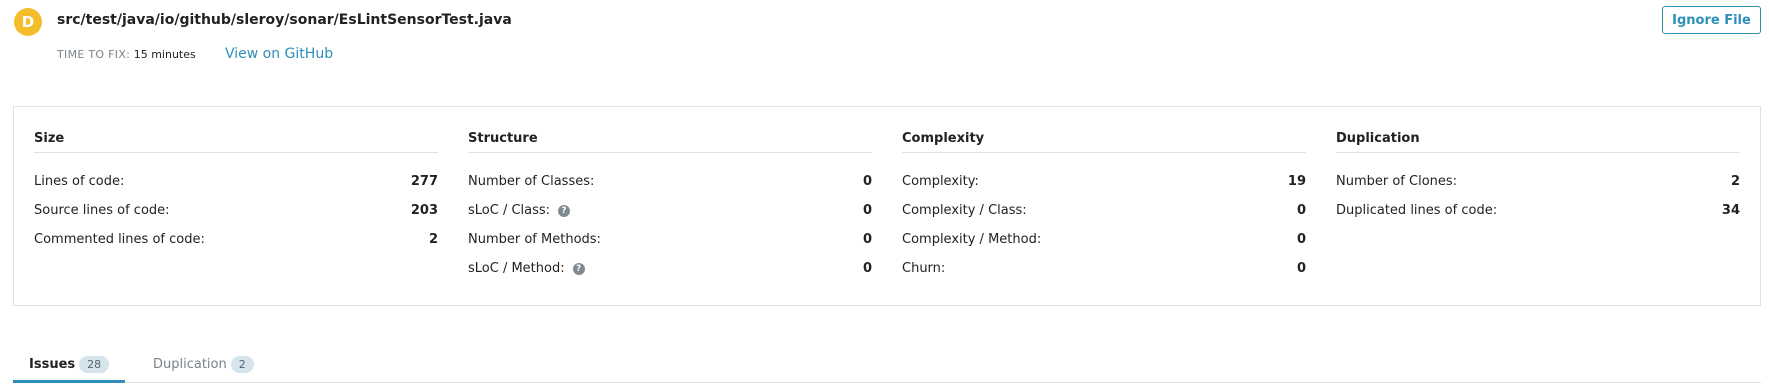 The width and height of the screenshot is (1769, 389). I want to click on metric-value: 34, so click(1730, 210).